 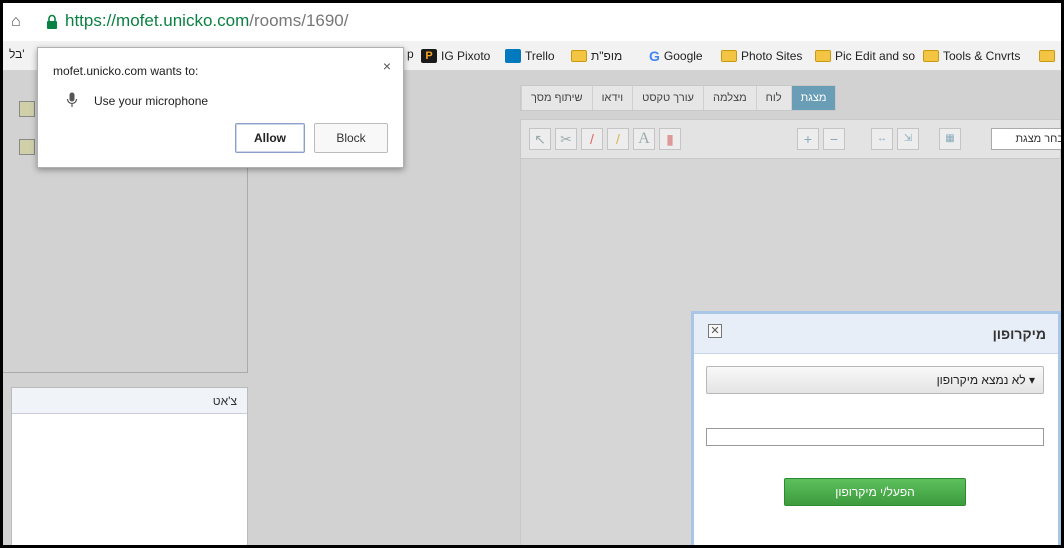 What do you see at coordinates (715, 331) in the screenshot?
I see `close-icon: ✕` at bounding box center [715, 331].